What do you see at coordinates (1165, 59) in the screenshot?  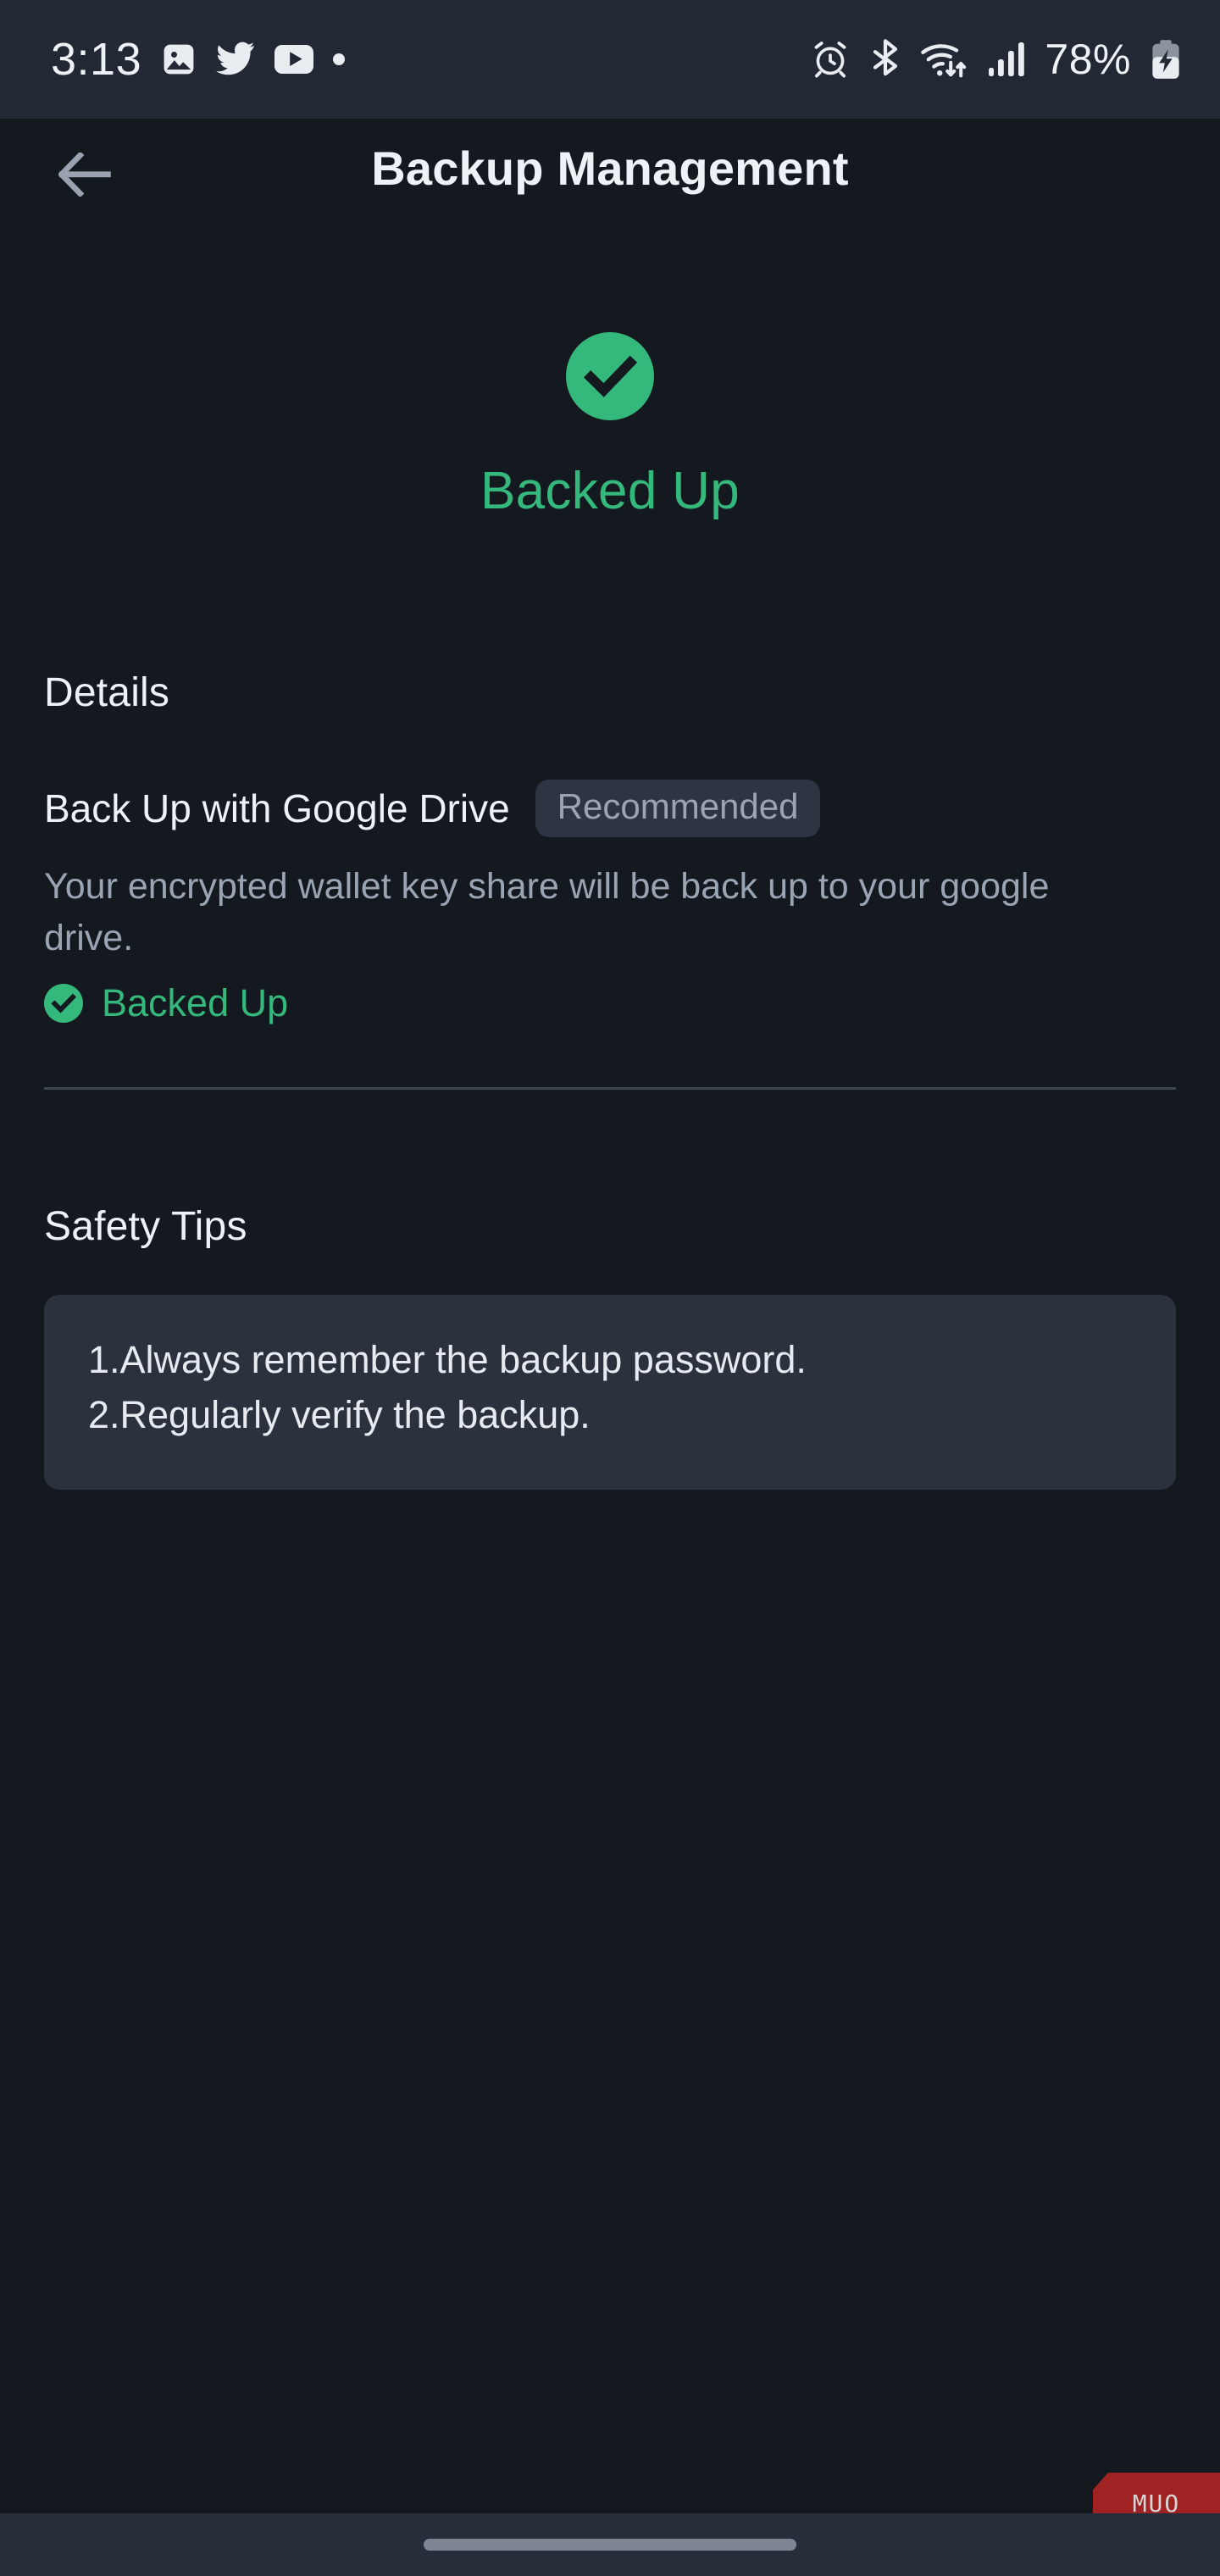 I see `battery-charging-icon` at bounding box center [1165, 59].